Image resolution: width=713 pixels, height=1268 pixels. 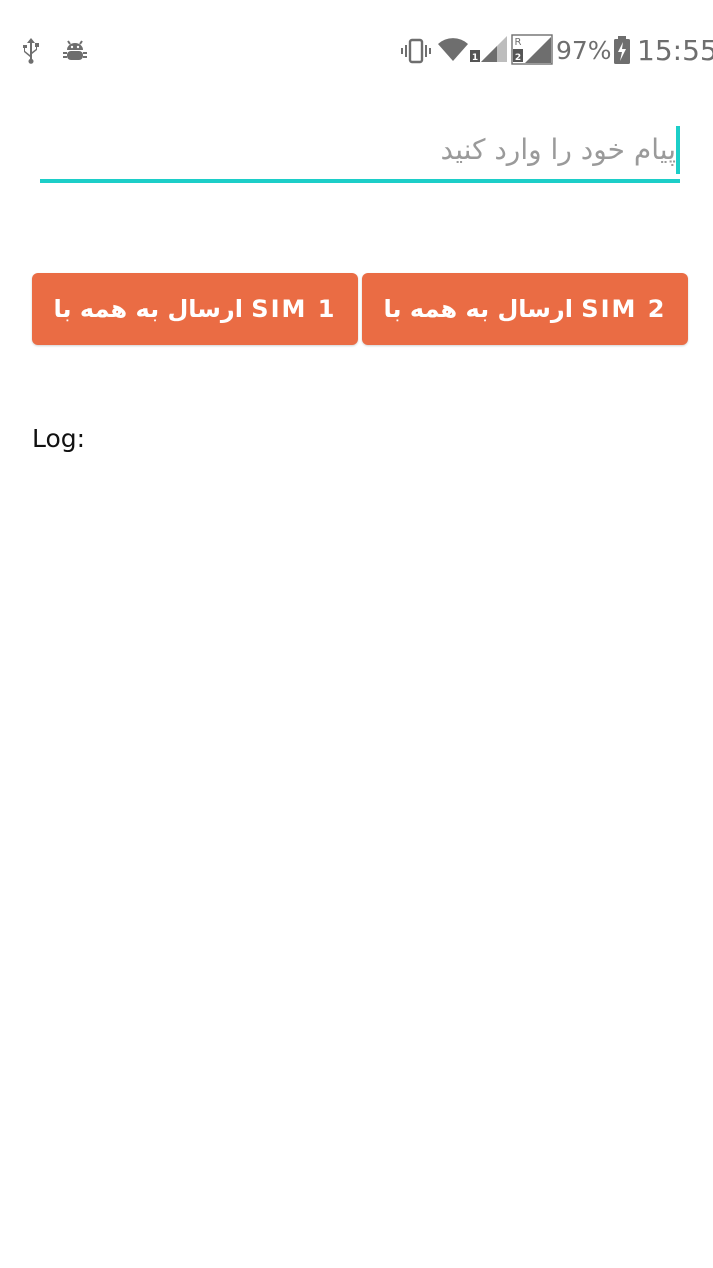 I want to click on send-all-sim1-button: ارسال به همه با SIM 1, so click(x=195, y=309).